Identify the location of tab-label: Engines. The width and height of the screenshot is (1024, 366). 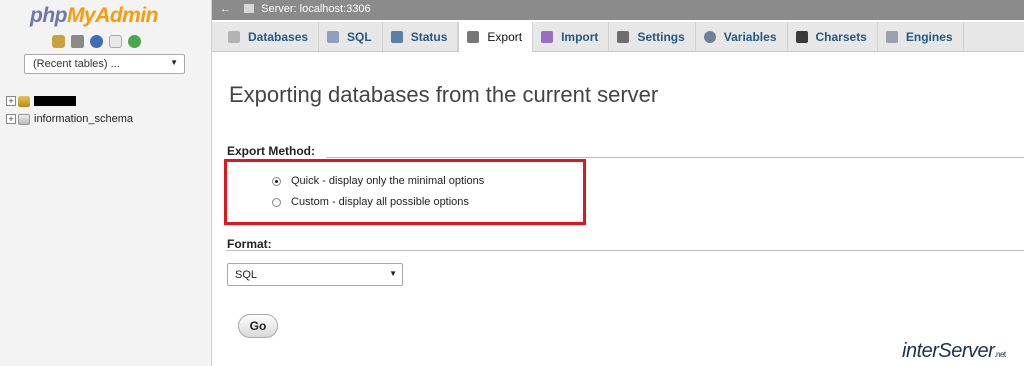
(929, 37).